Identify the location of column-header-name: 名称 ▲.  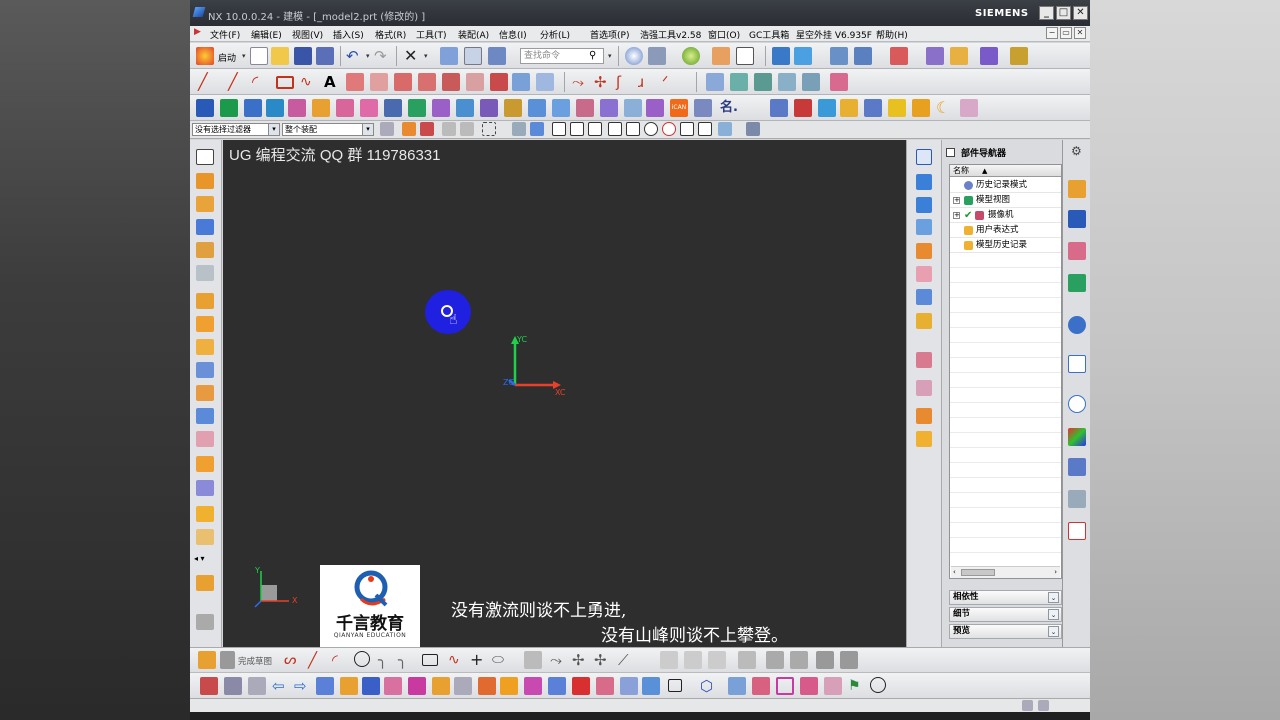
(1005, 171).